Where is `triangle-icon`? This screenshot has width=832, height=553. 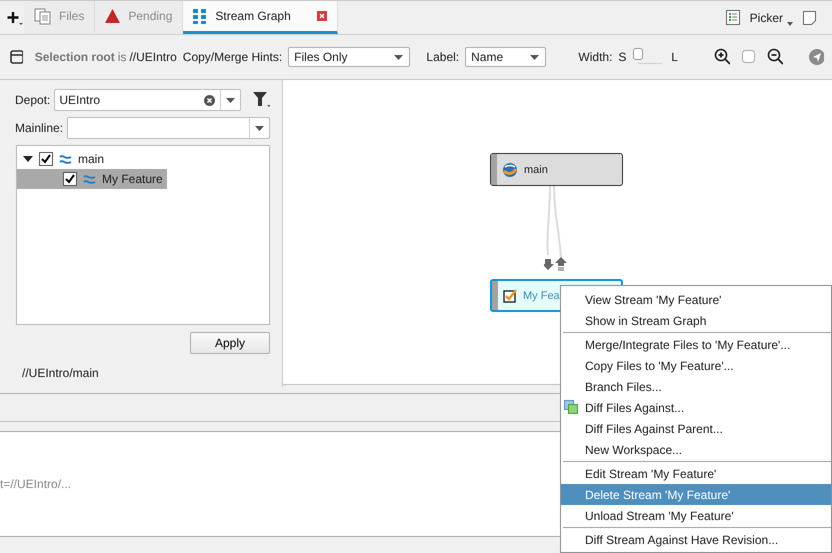
triangle-icon is located at coordinates (112, 16).